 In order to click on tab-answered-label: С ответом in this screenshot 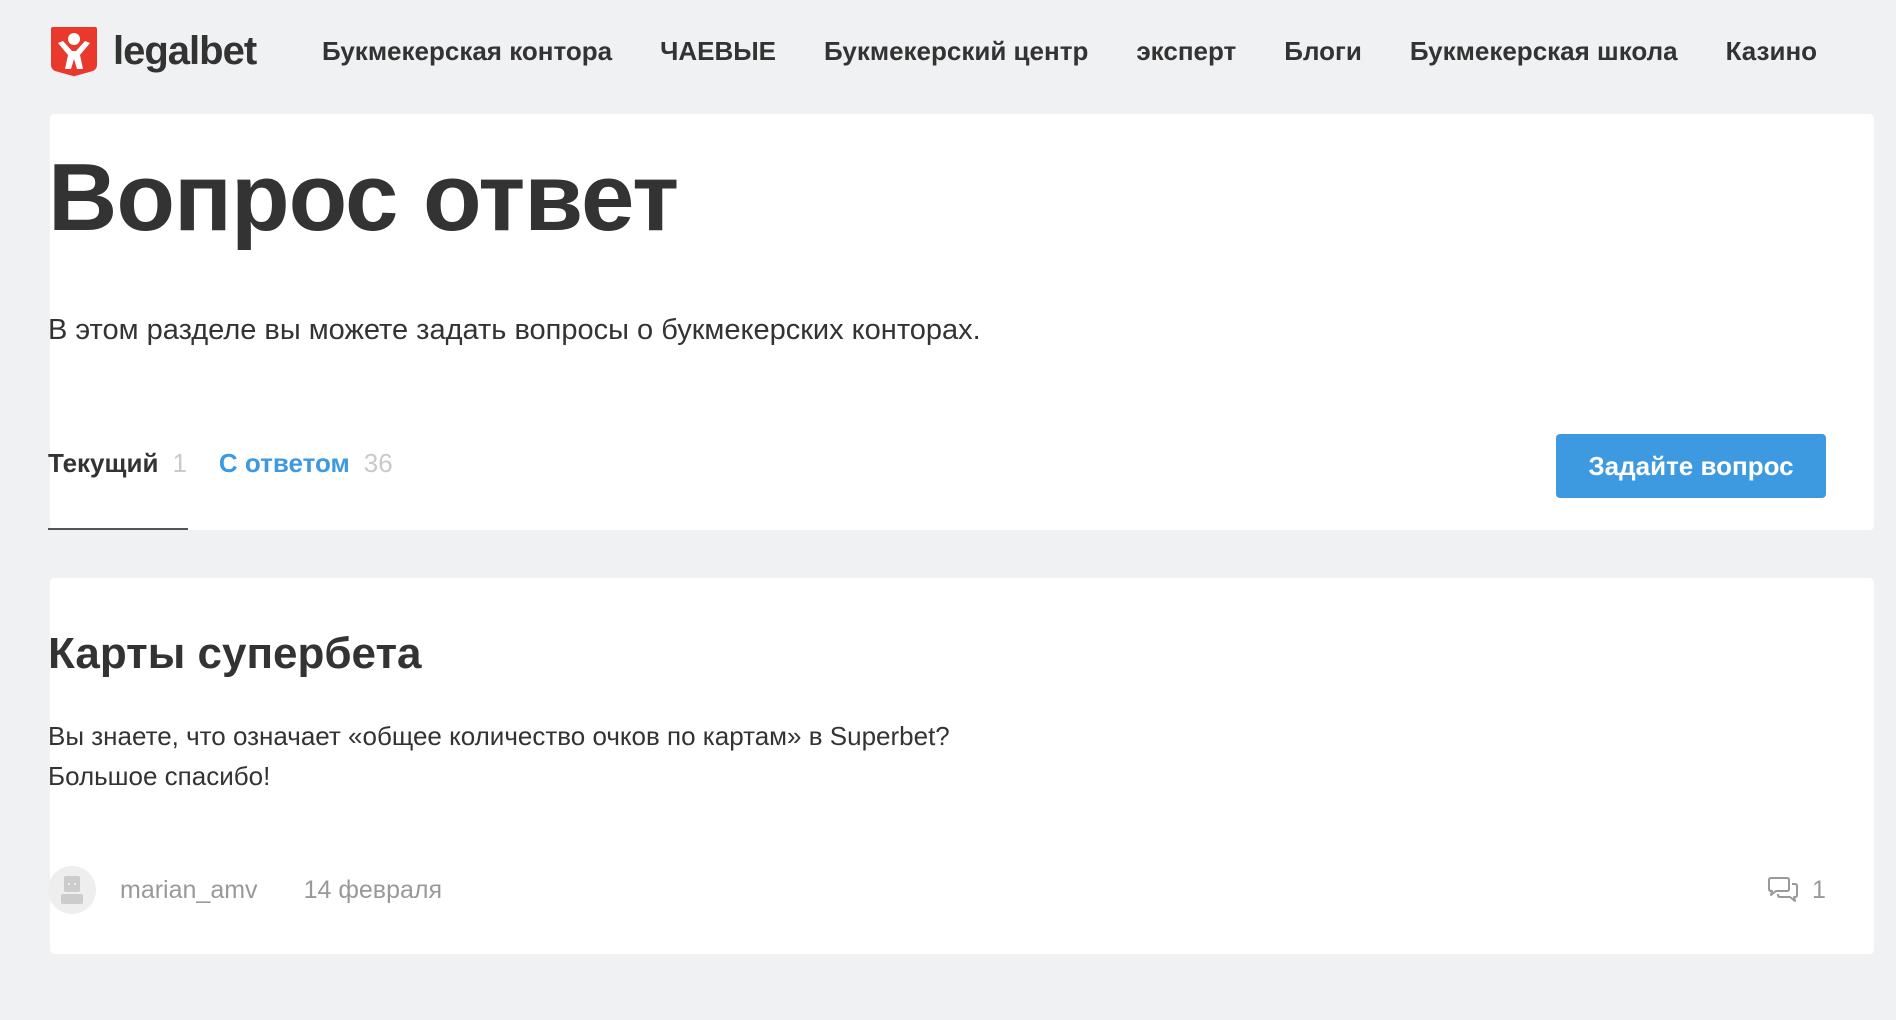, I will do `click(284, 463)`.